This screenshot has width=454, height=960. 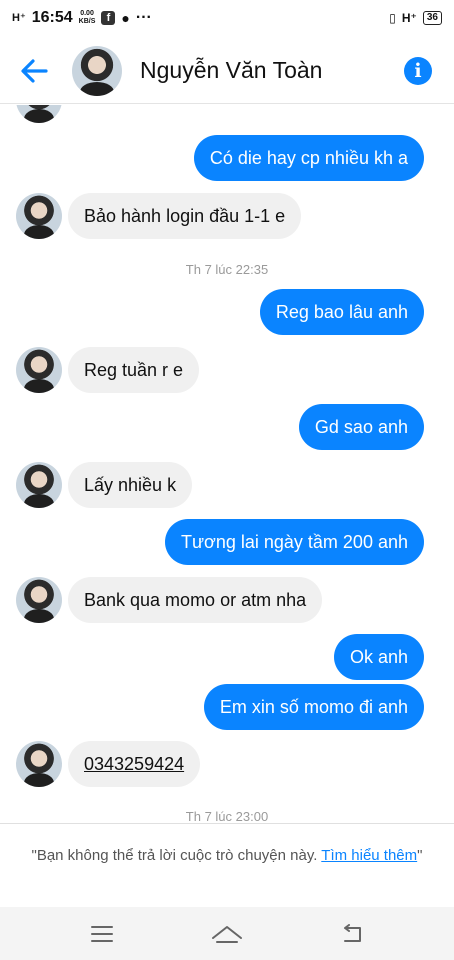 I want to click on message-incoming: 0343259424, so click(x=108, y=764).